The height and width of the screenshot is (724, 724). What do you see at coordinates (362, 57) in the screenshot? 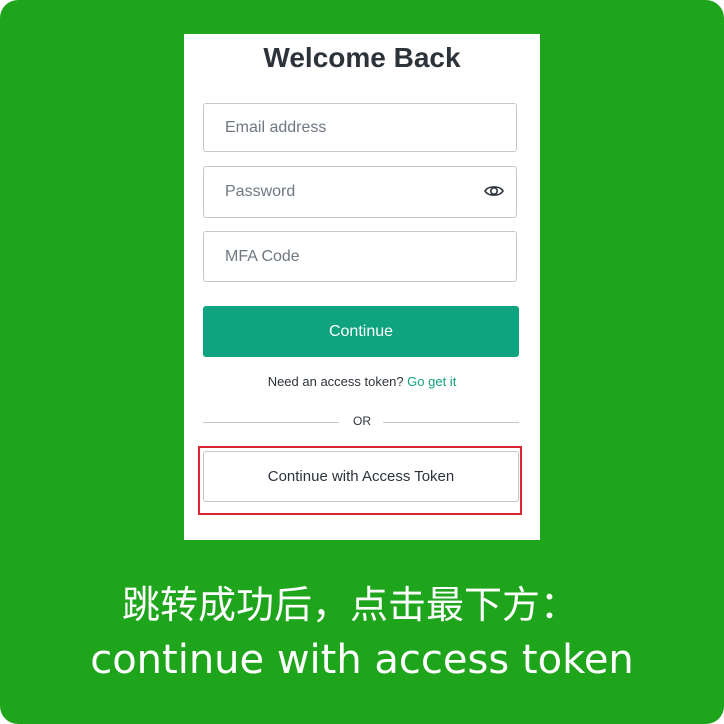
I see `page-title: Welcome Back` at bounding box center [362, 57].